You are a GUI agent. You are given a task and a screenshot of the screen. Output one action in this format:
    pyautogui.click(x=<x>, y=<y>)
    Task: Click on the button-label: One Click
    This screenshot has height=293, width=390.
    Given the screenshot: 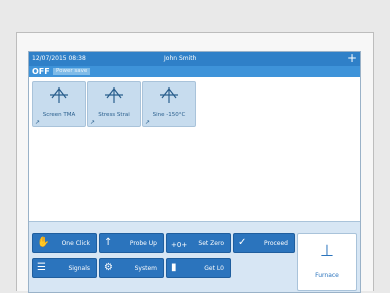 What is the action you would take?
    pyautogui.click(x=75, y=243)
    